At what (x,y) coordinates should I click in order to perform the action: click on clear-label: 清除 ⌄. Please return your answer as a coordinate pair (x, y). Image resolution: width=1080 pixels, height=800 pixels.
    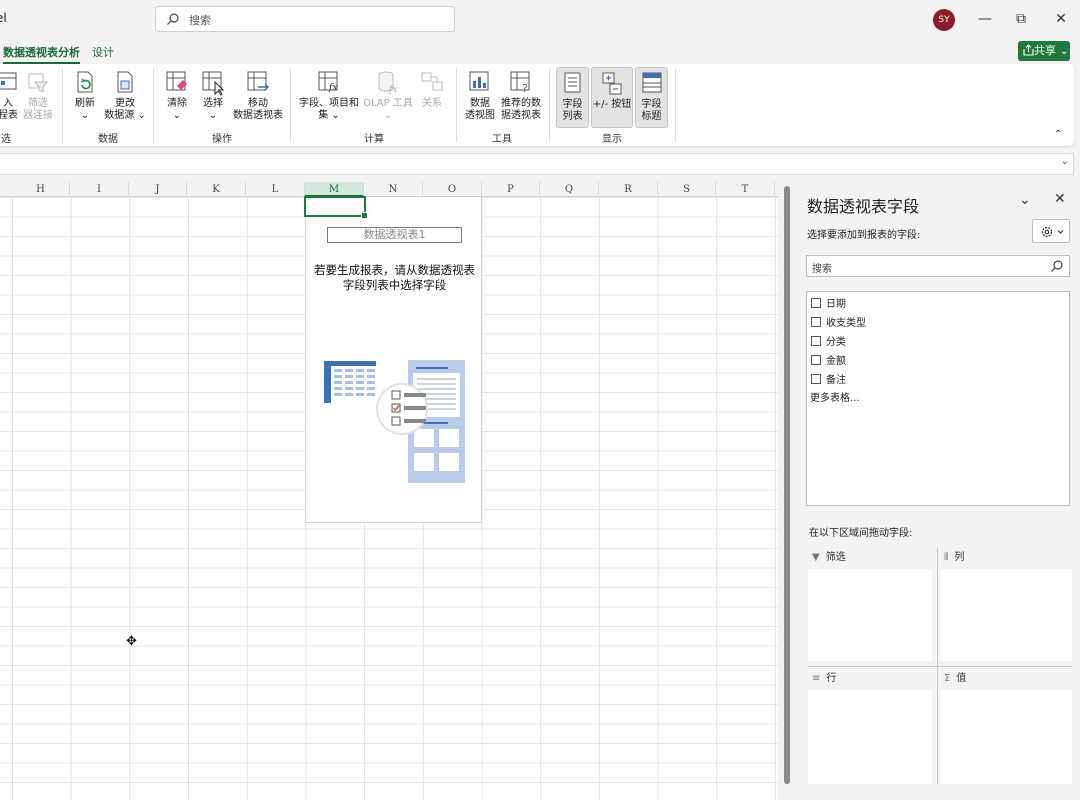
    Looking at the image, I should click on (177, 109).